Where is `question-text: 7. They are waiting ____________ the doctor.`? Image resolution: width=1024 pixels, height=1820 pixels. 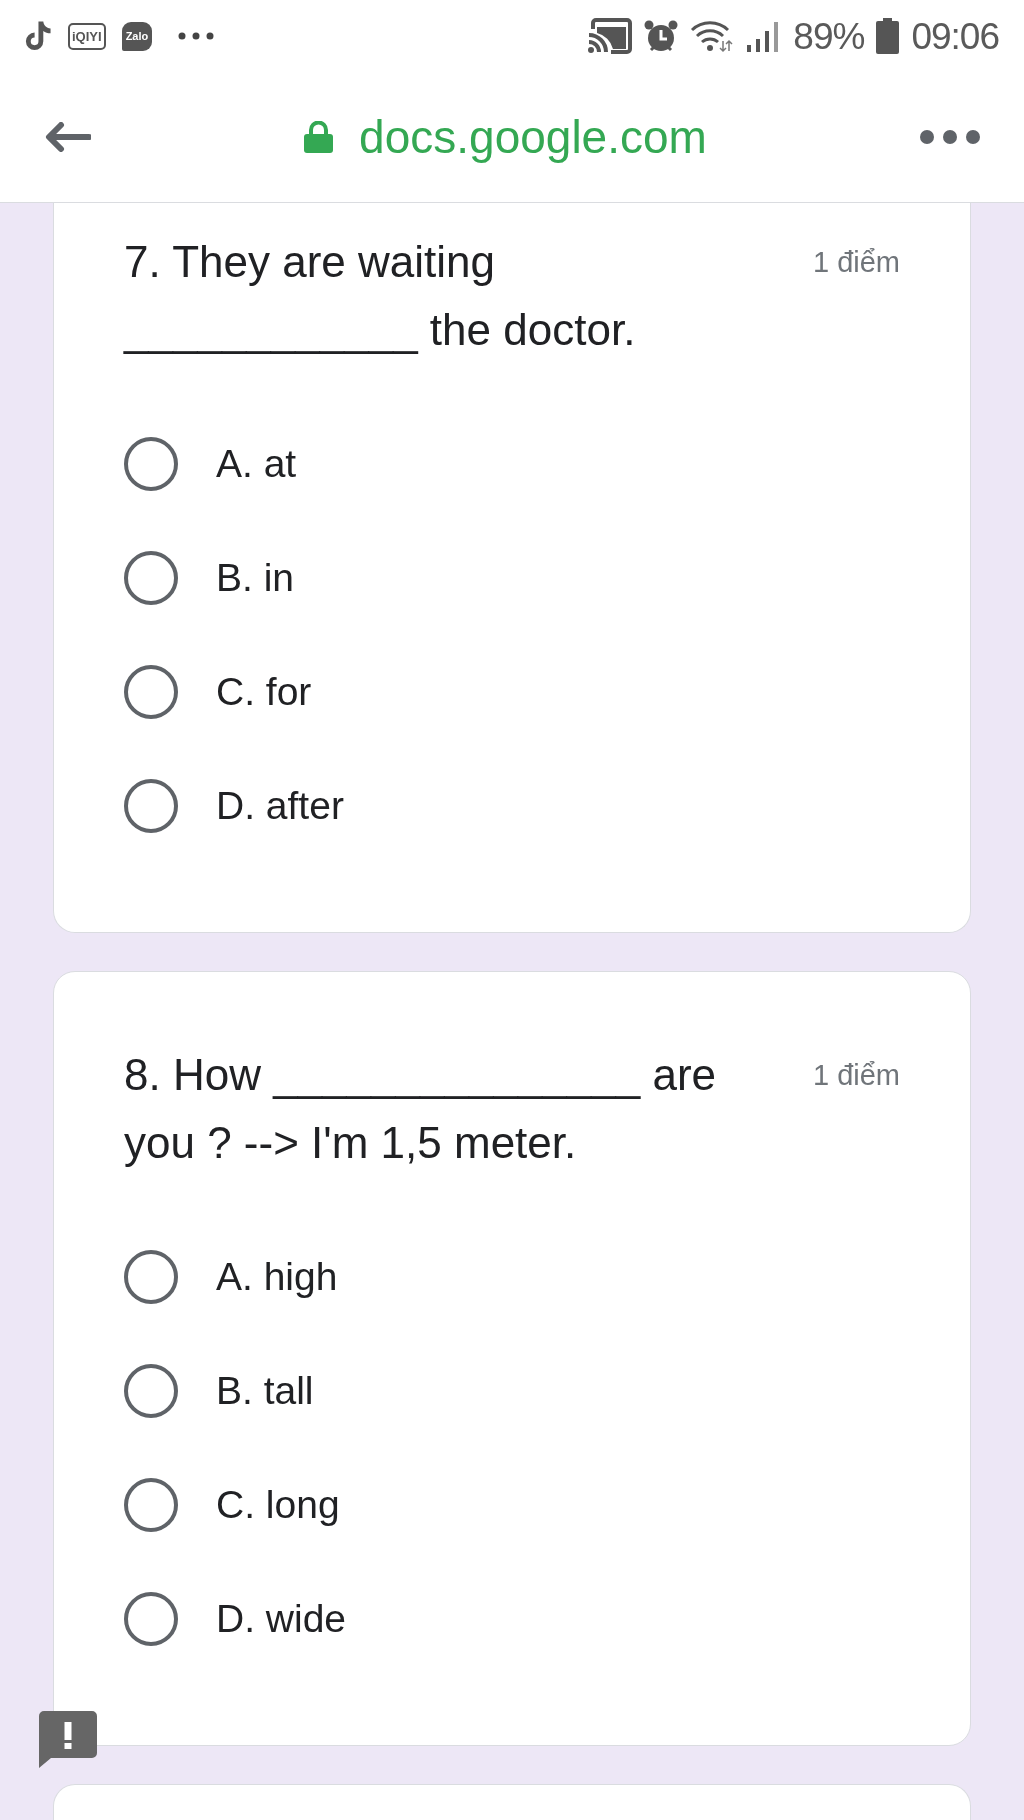 question-text: 7. They are waiting ____________ the doctor. is located at coordinates (380, 296).